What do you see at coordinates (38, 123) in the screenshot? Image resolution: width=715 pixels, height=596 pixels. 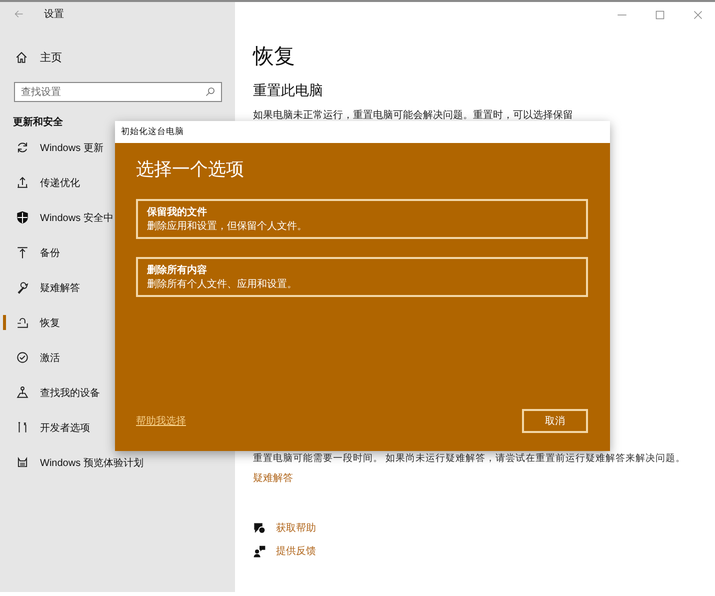 I see `section-heading: 更新和安全` at bounding box center [38, 123].